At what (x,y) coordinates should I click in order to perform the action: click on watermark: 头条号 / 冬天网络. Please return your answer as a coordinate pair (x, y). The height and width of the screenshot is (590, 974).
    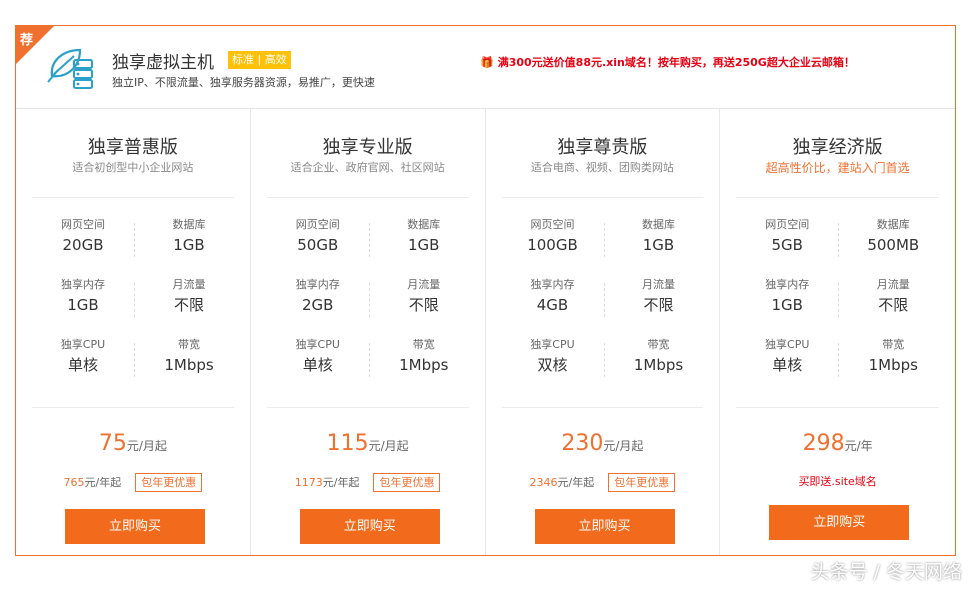
    Looking at the image, I should click on (886, 572).